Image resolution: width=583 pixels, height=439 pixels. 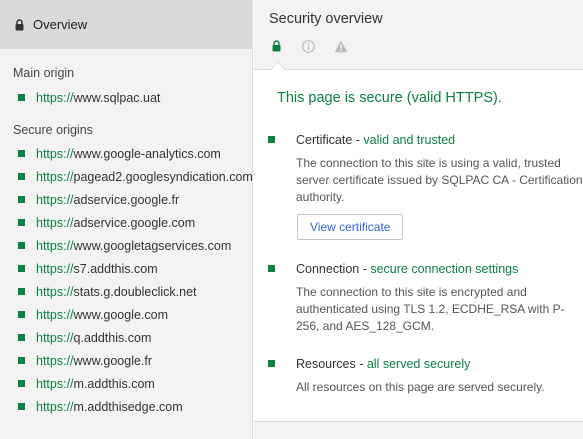 What do you see at coordinates (308, 46) in the screenshot?
I see `info-icon` at bounding box center [308, 46].